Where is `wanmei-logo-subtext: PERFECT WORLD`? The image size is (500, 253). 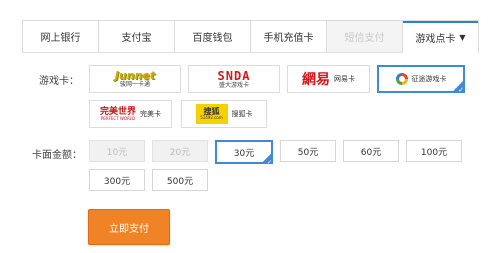
wanmei-logo-subtext: PERFECT WORLD is located at coordinates (118, 118).